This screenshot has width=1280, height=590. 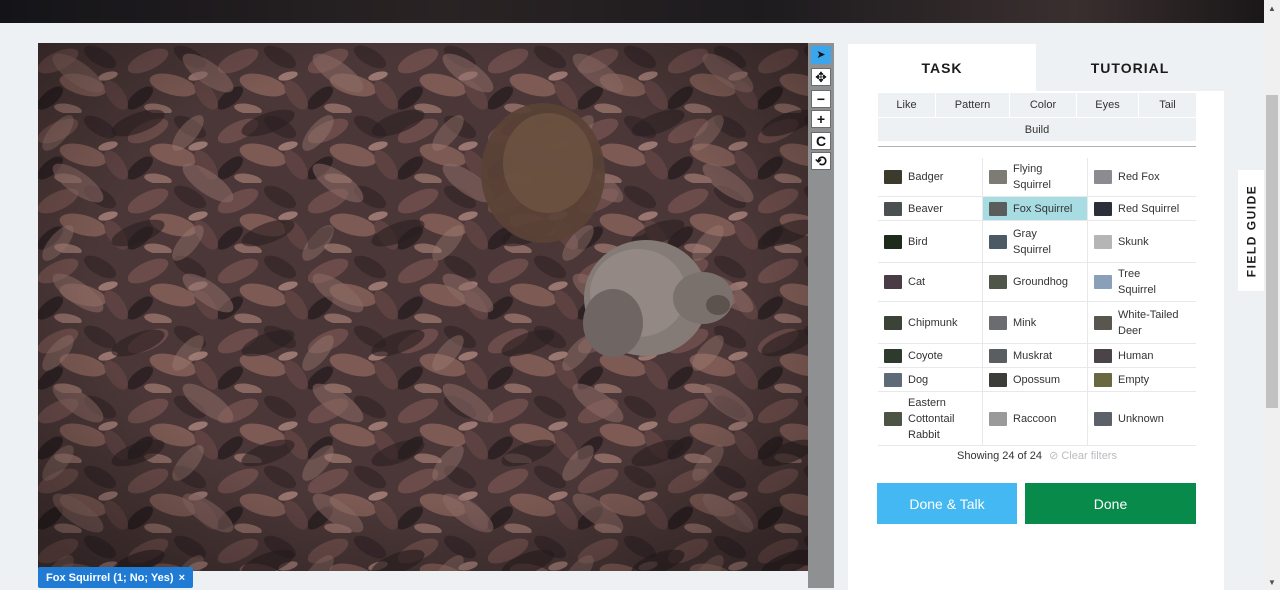 I want to click on species-choice: White-Tailed Deer, so click(x=1142, y=323).